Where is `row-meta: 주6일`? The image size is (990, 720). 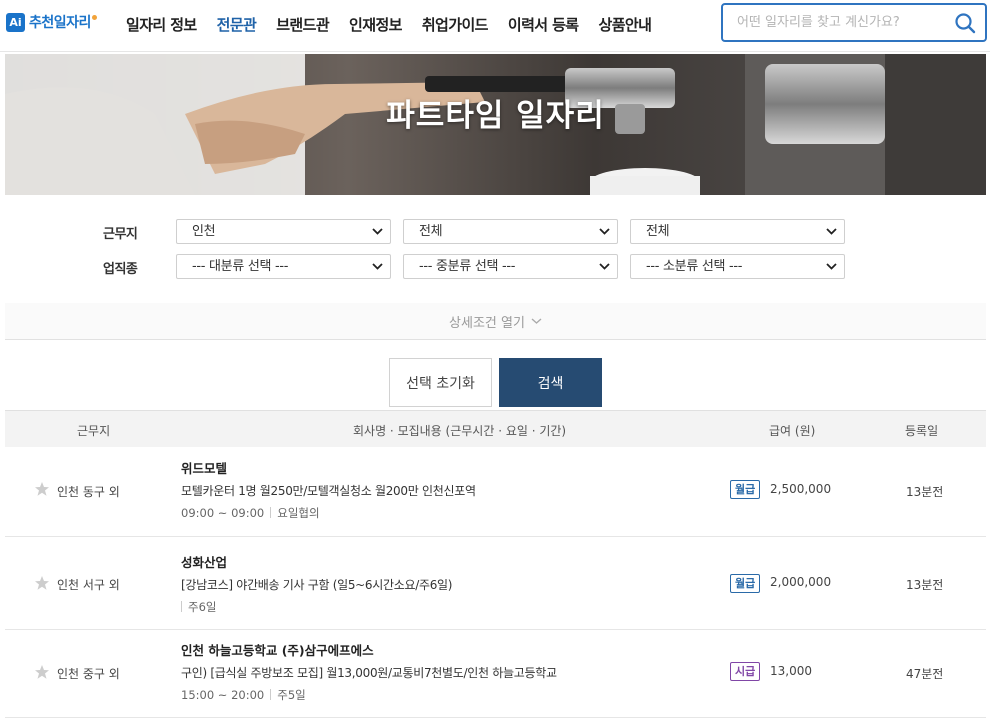
row-meta: 주6일 is located at coordinates (198, 607).